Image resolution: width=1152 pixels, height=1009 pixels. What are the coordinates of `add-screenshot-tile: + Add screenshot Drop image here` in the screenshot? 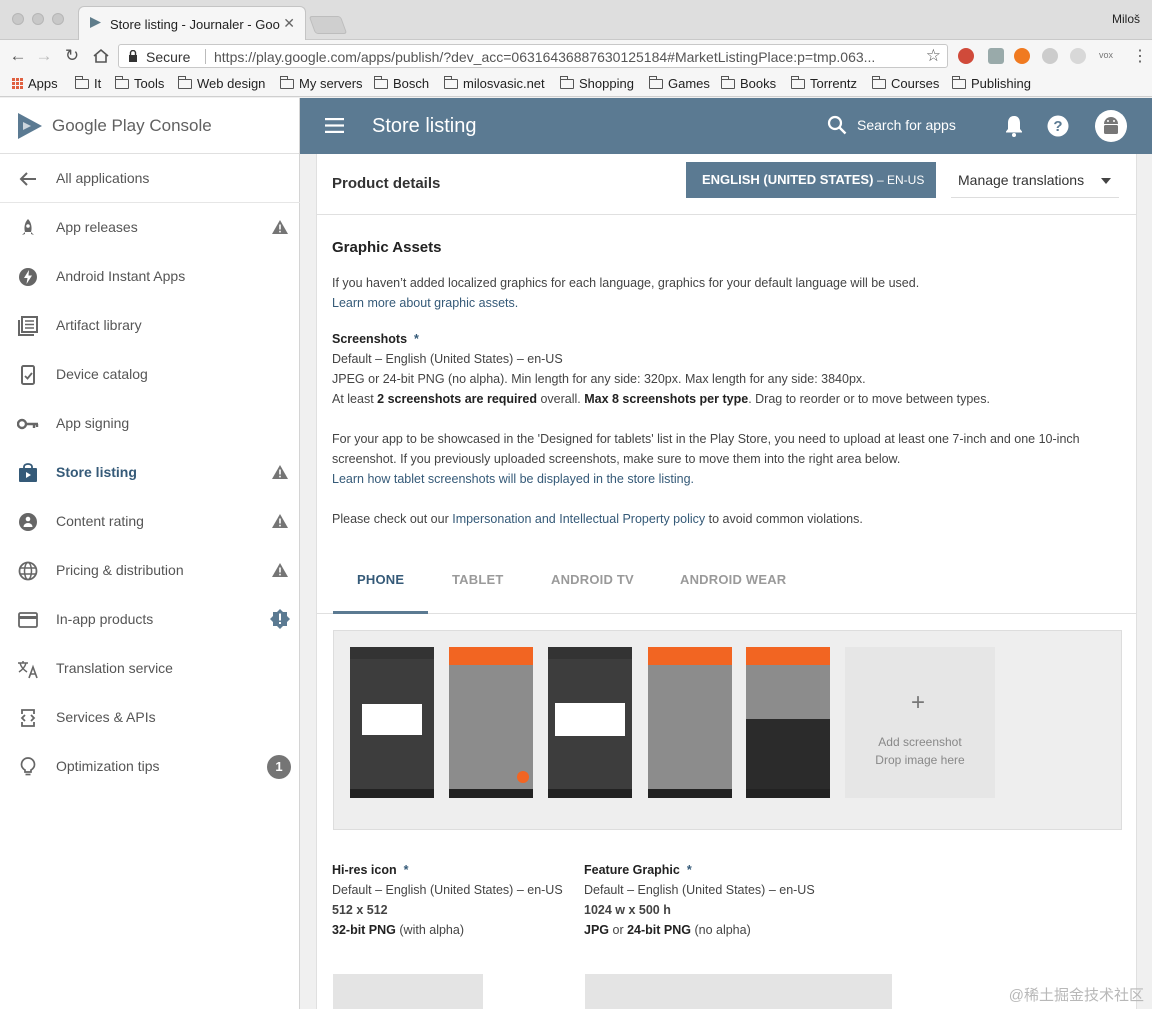 It's located at (920, 722).